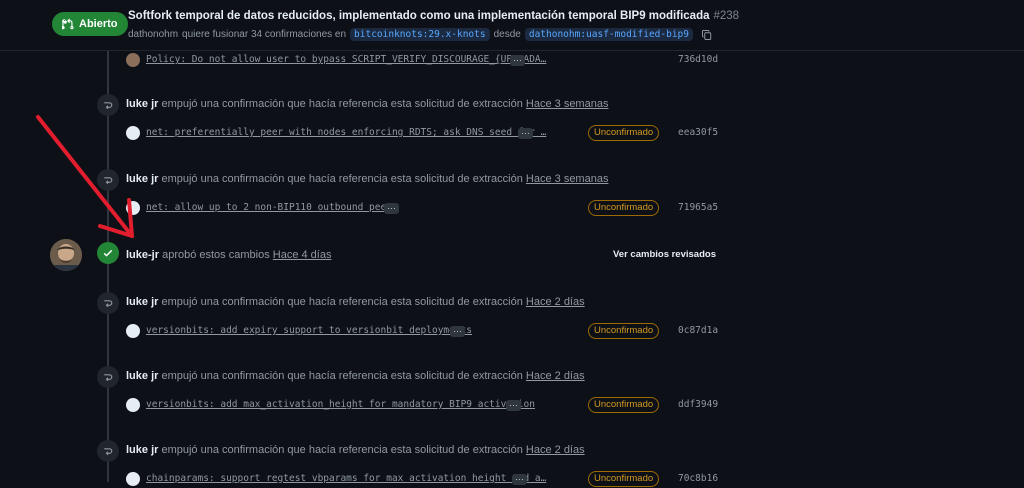 The width and height of the screenshot is (1024, 488). Describe the element at coordinates (608, 34) in the screenshot. I see `head-branch: dathonohm:uasf-modified-bip9` at that location.